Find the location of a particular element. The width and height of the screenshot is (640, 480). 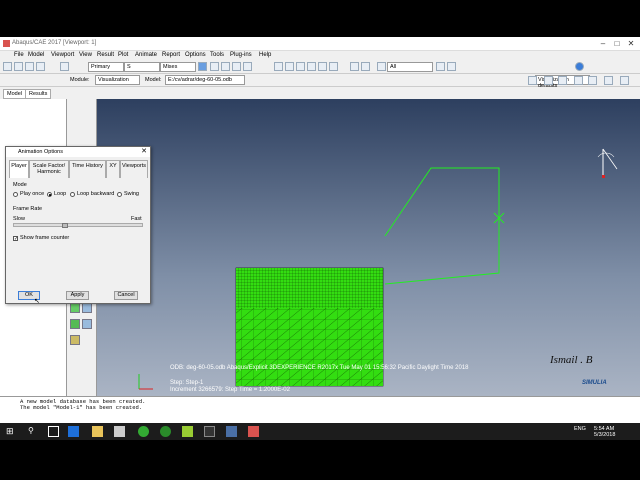

play-icon is located at coordinates (562, 80).